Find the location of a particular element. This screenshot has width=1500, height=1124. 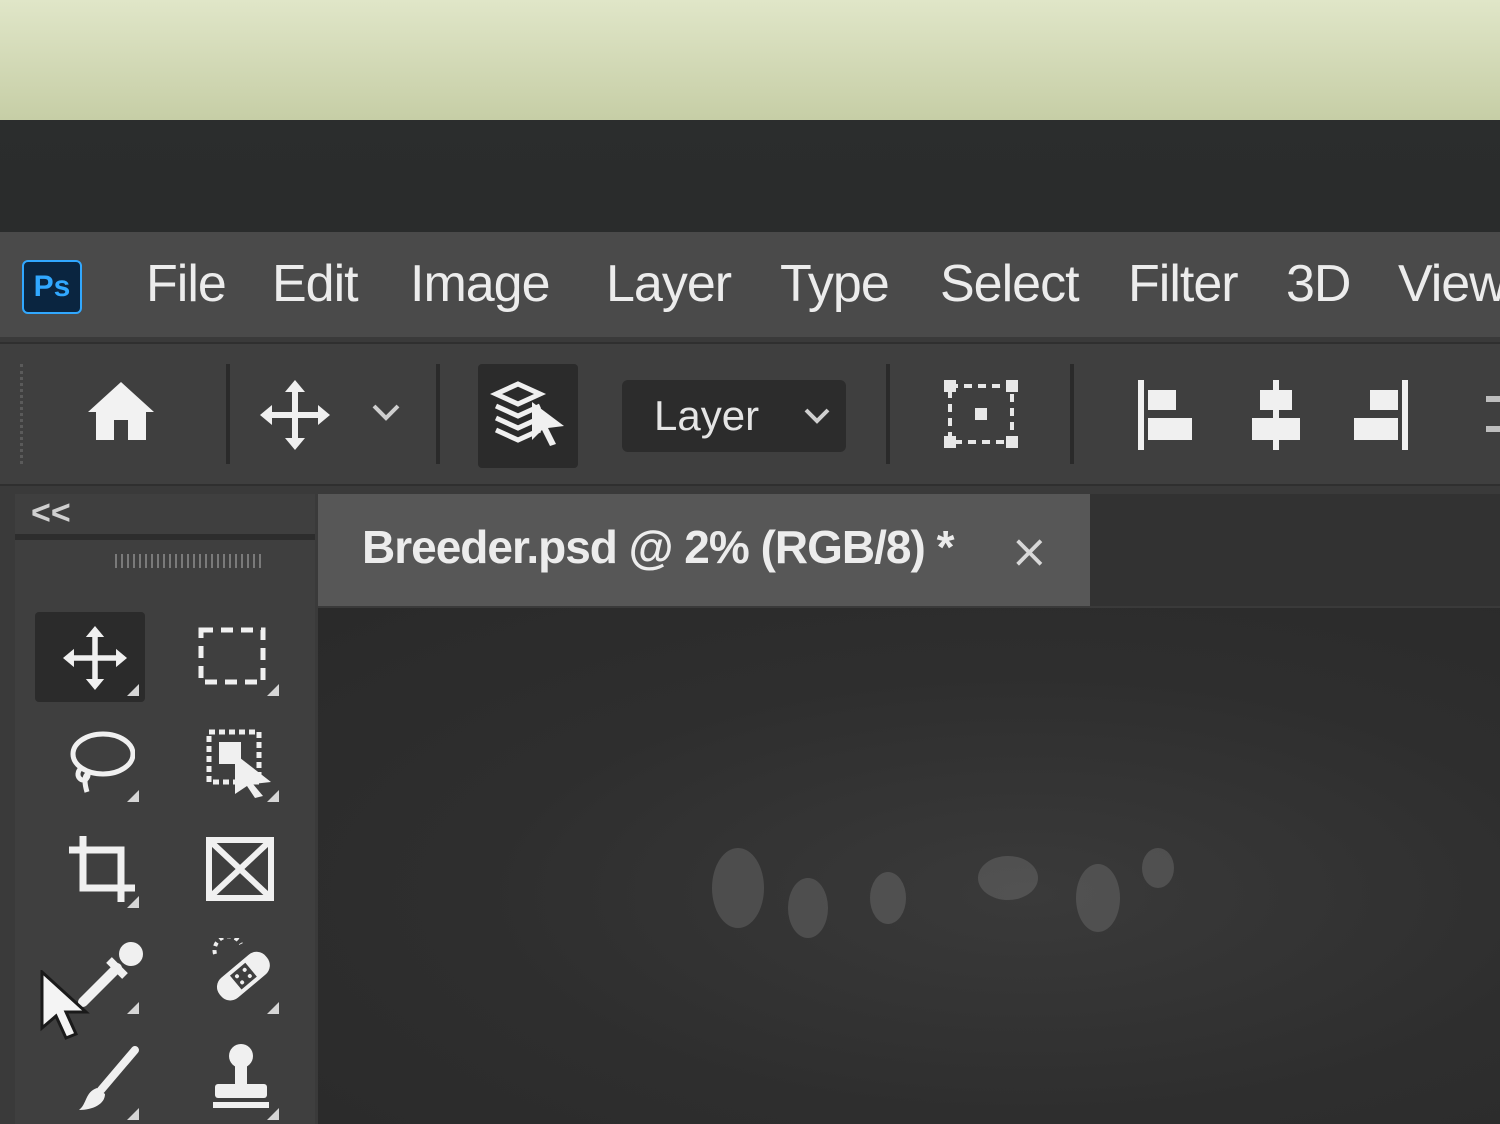

align-right-icon is located at coordinates (1380, 415).